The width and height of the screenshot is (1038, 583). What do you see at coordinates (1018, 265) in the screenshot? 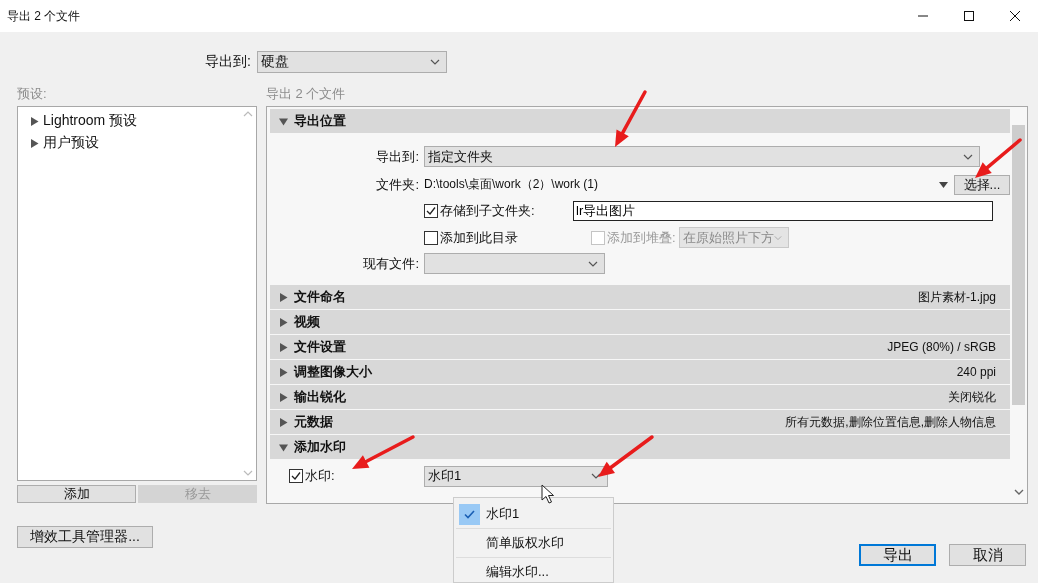
I see `scrollbar-thumb` at bounding box center [1018, 265].